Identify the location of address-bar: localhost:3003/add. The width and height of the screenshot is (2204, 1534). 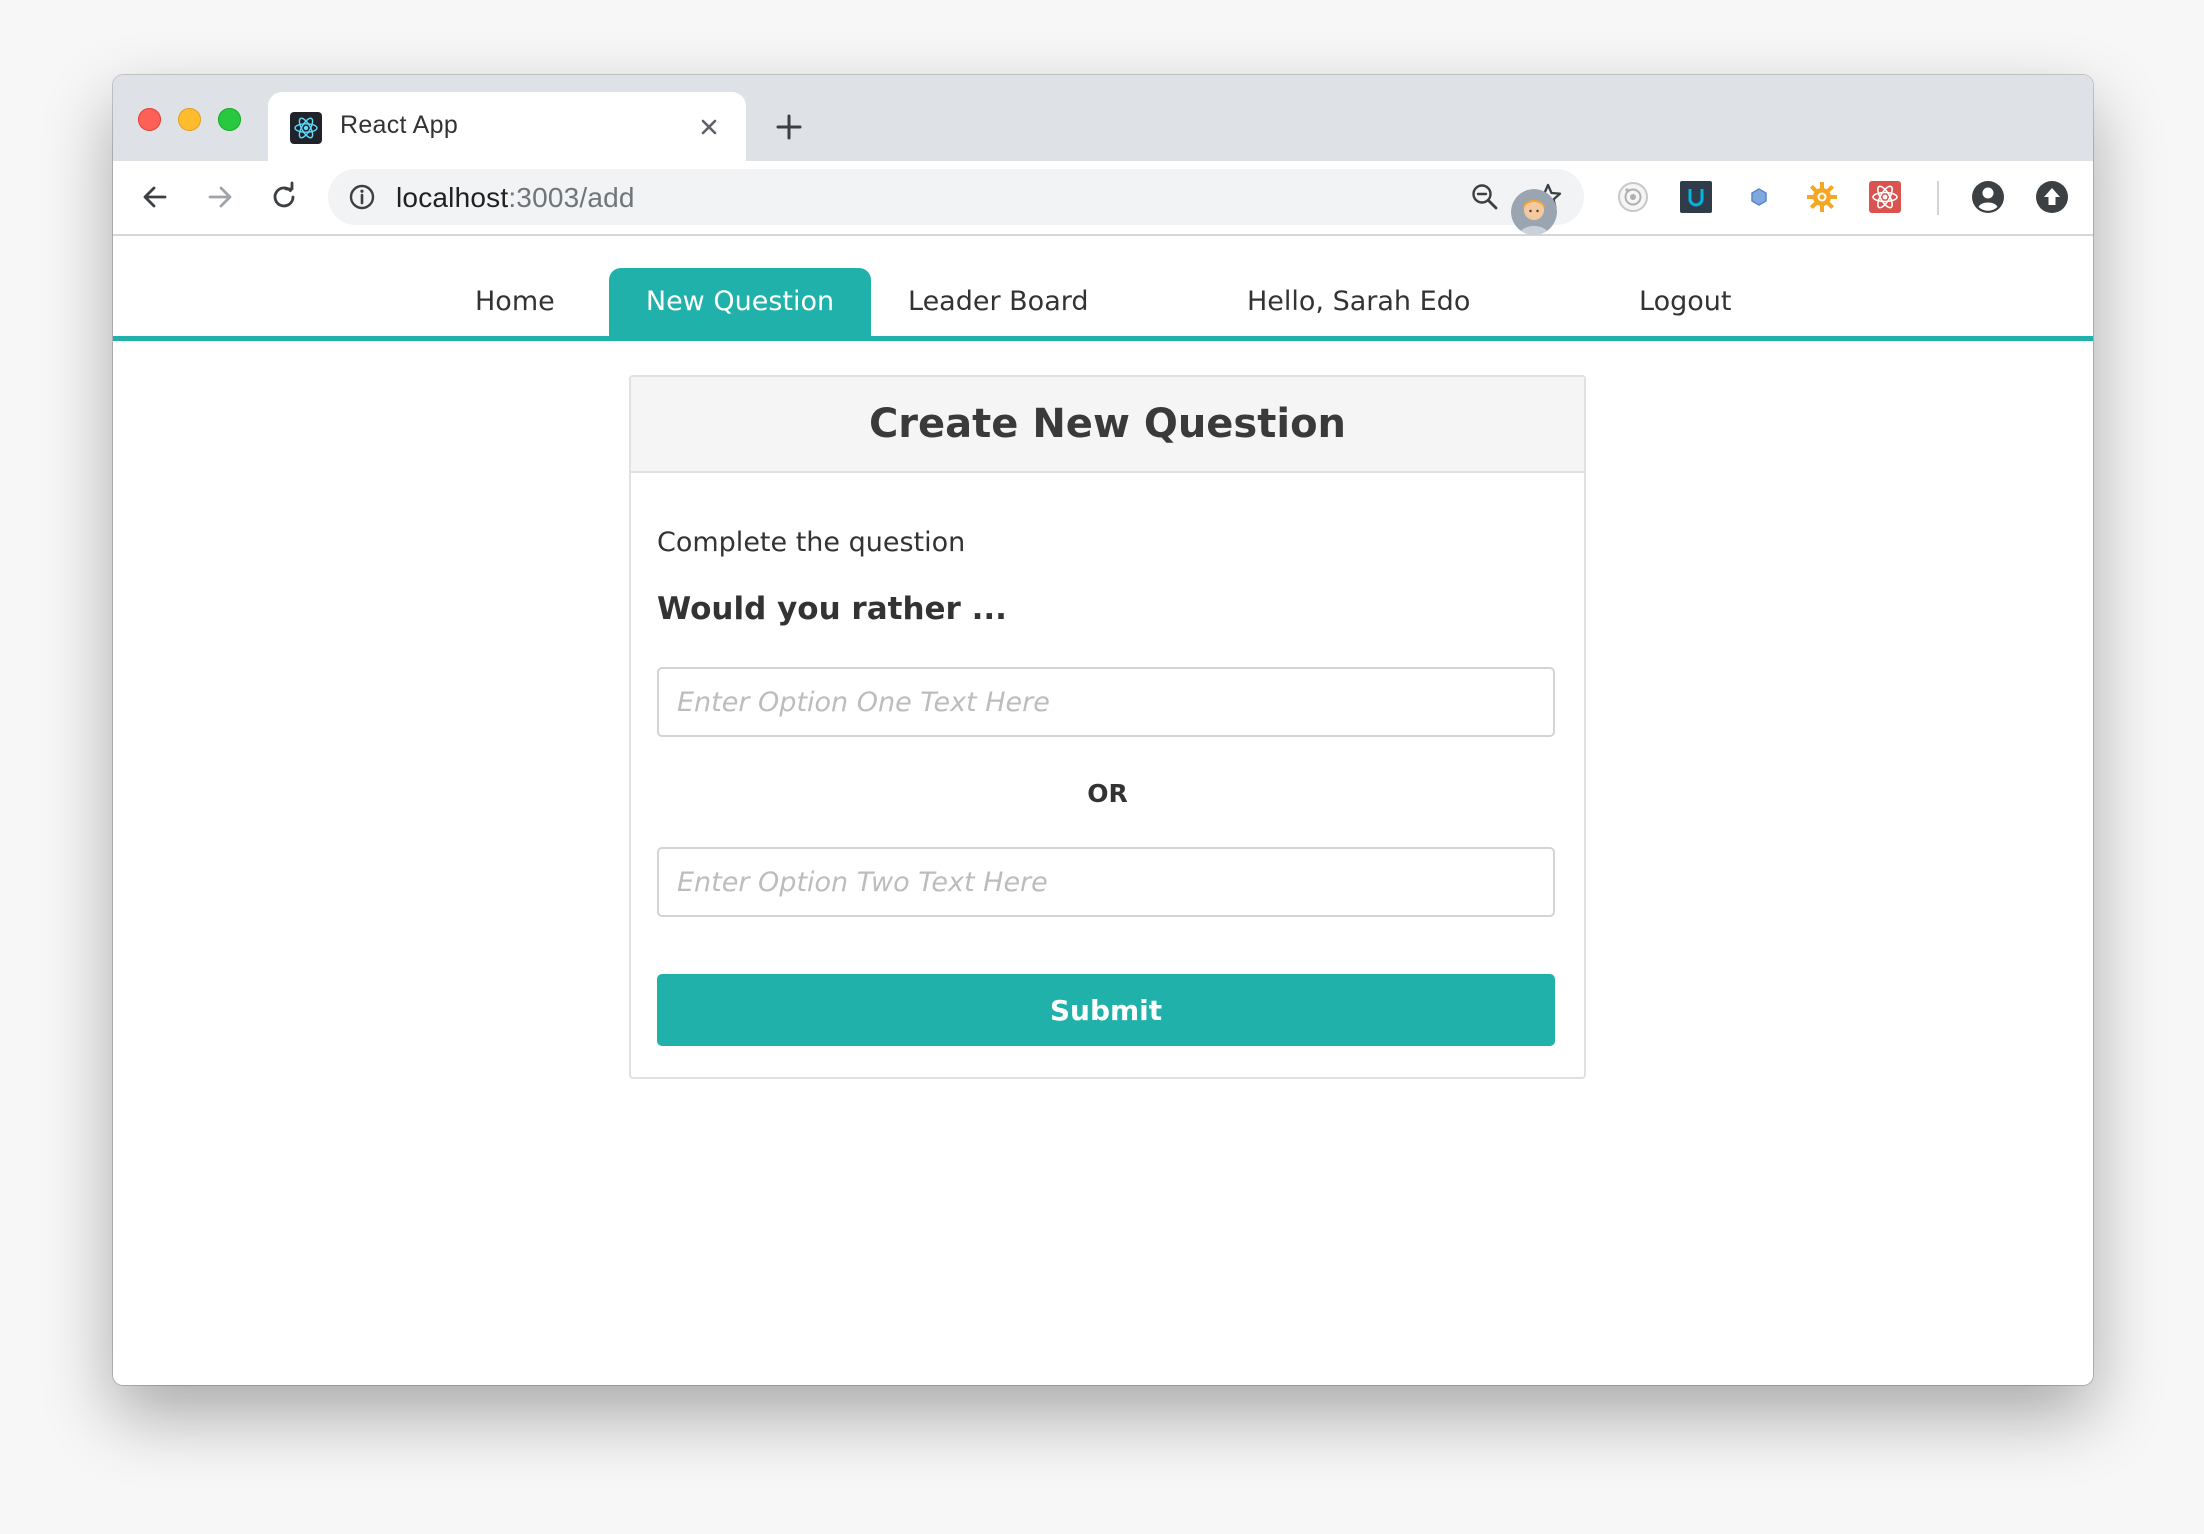
(956, 197).